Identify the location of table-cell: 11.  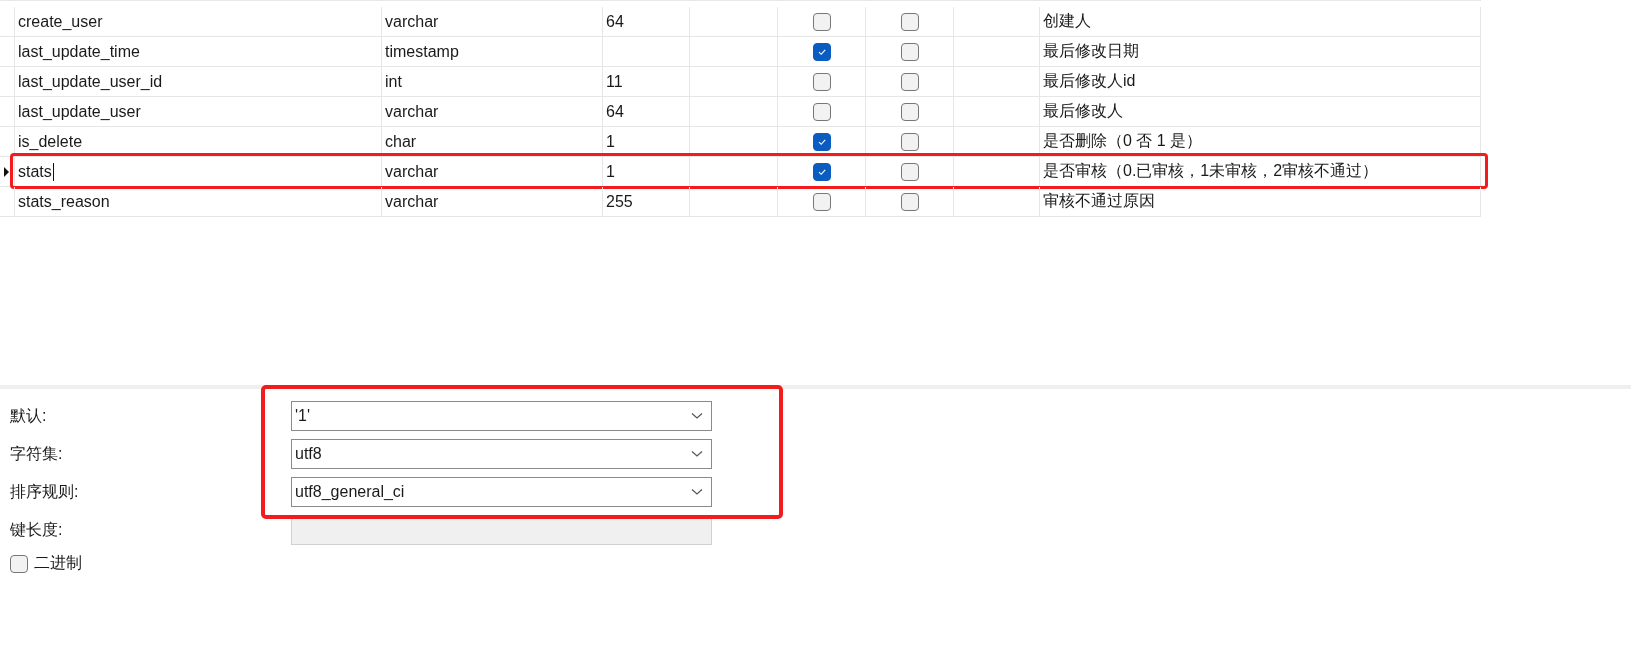
(614, 81).